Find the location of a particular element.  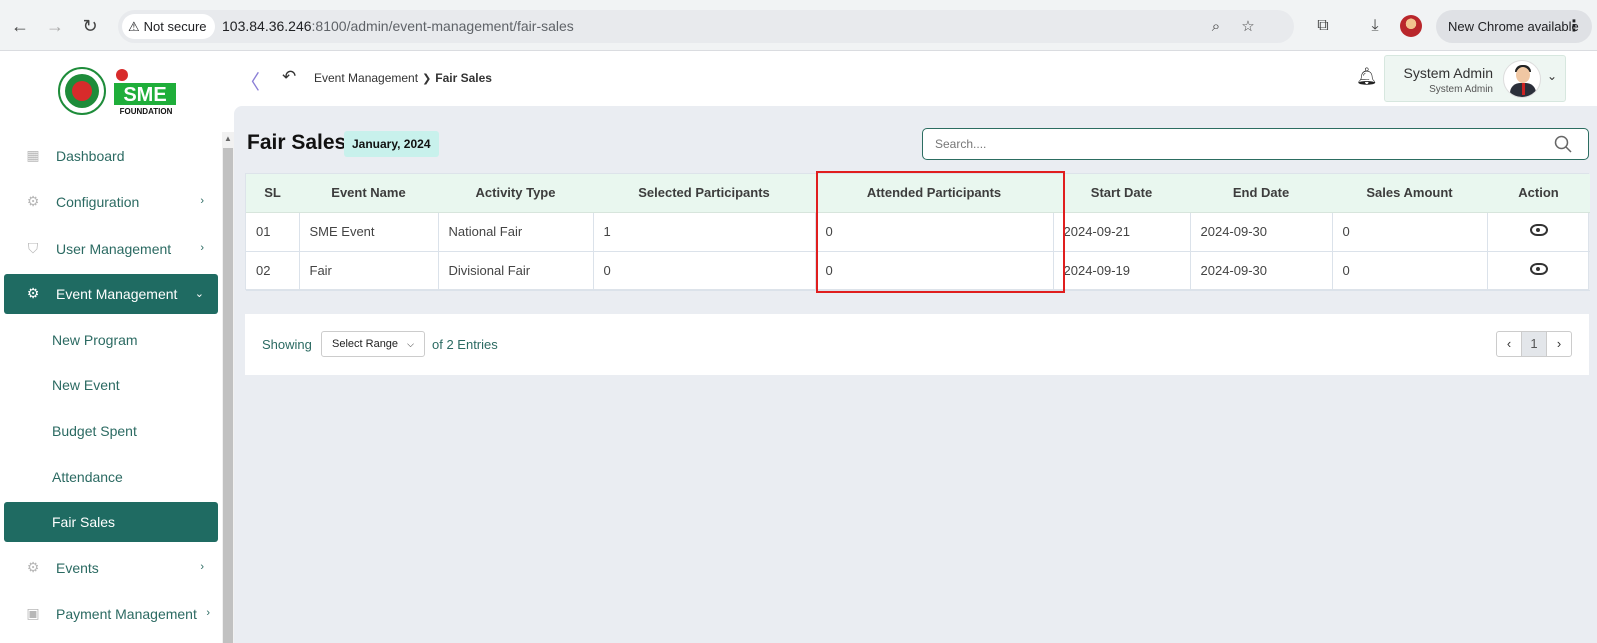

cell-sl: 01 is located at coordinates (273, 232).